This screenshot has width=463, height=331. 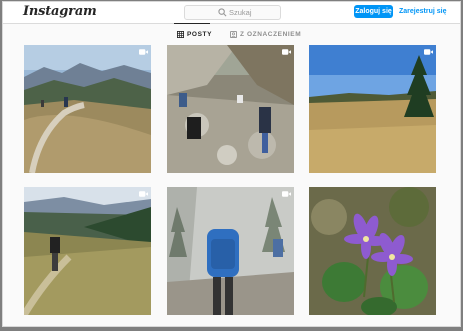 What do you see at coordinates (200, 34) in the screenshot?
I see `tab-posts-label: POSTY` at bounding box center [200, 34].